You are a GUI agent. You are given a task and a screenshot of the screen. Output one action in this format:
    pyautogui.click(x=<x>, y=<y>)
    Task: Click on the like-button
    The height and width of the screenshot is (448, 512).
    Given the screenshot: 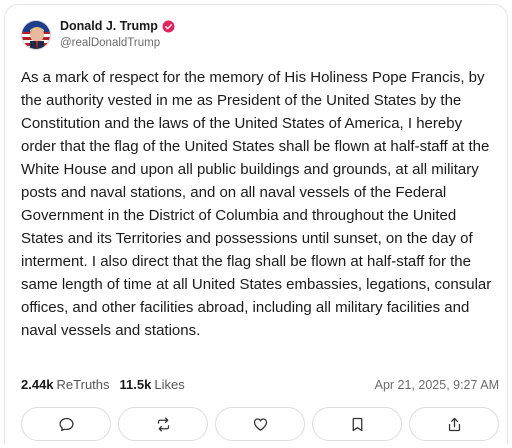 What is the action you would take?
    pyautogui.click(x=260, y=424)
    